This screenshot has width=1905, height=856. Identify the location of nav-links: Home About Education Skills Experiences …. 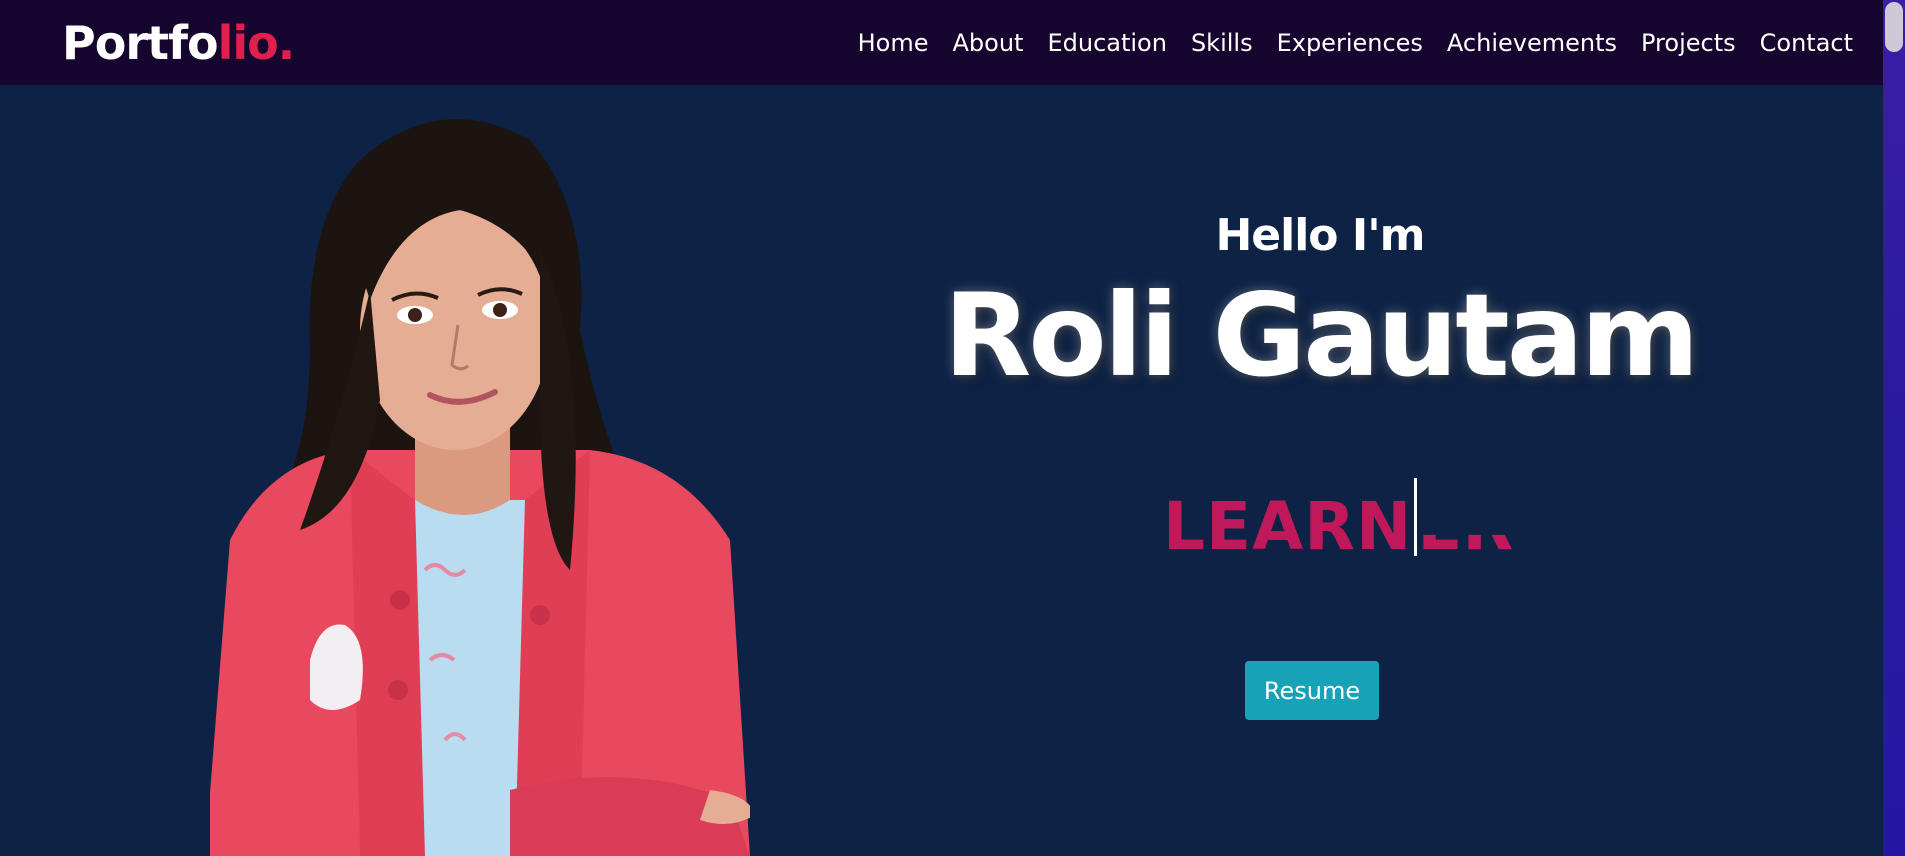
(1343, 43).